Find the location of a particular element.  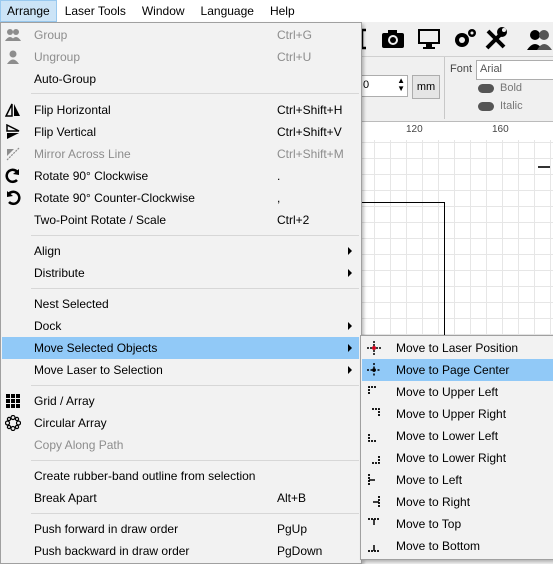

menu-item-label: Move Selected Objects is located at coordinates (96, 348).